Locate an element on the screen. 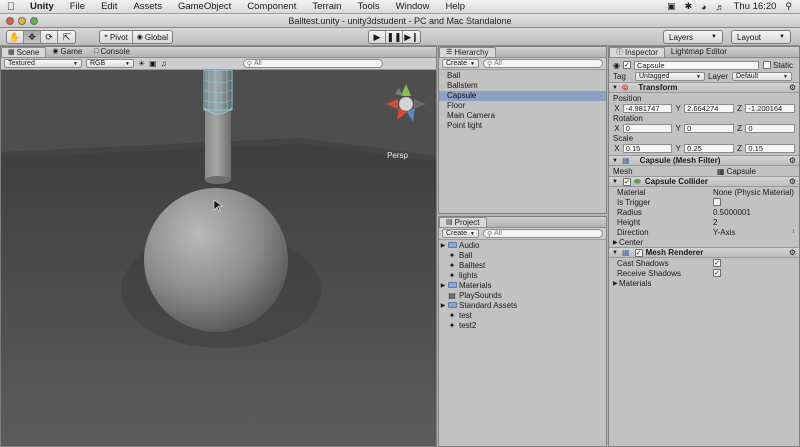 The height and width of the screenshot is (447, 800). project-item-balltest: ✦ Balltest is located at coordinates (522, 266).